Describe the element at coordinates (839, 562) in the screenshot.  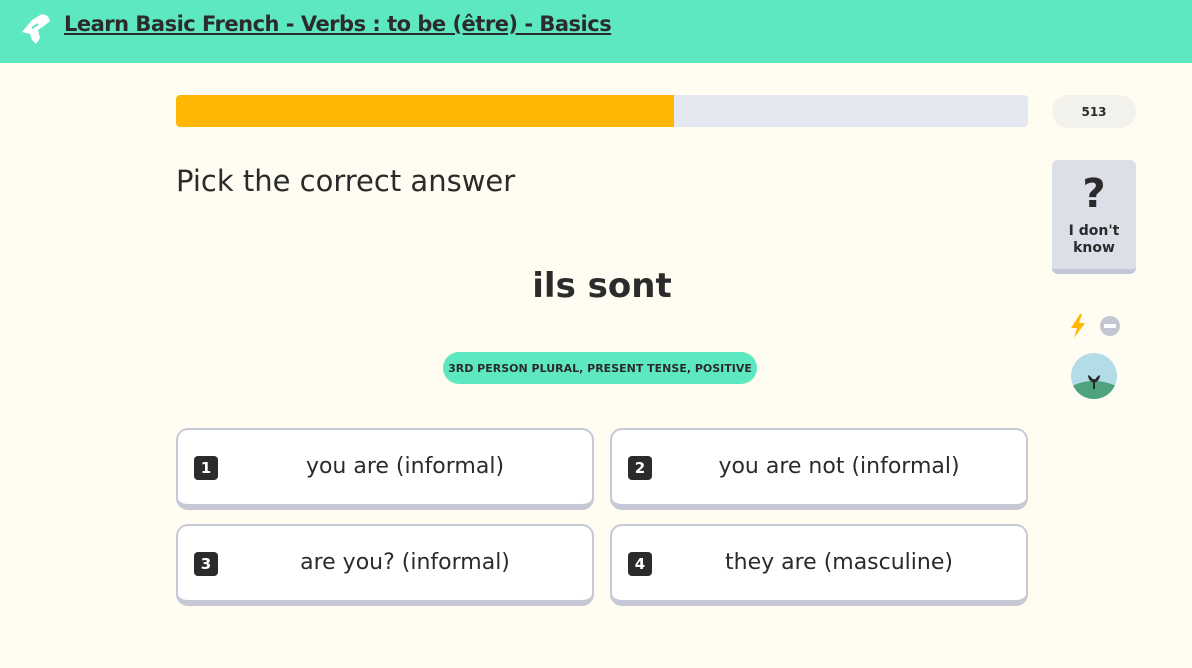
I see `option-text: they are (masculine)` at that location.